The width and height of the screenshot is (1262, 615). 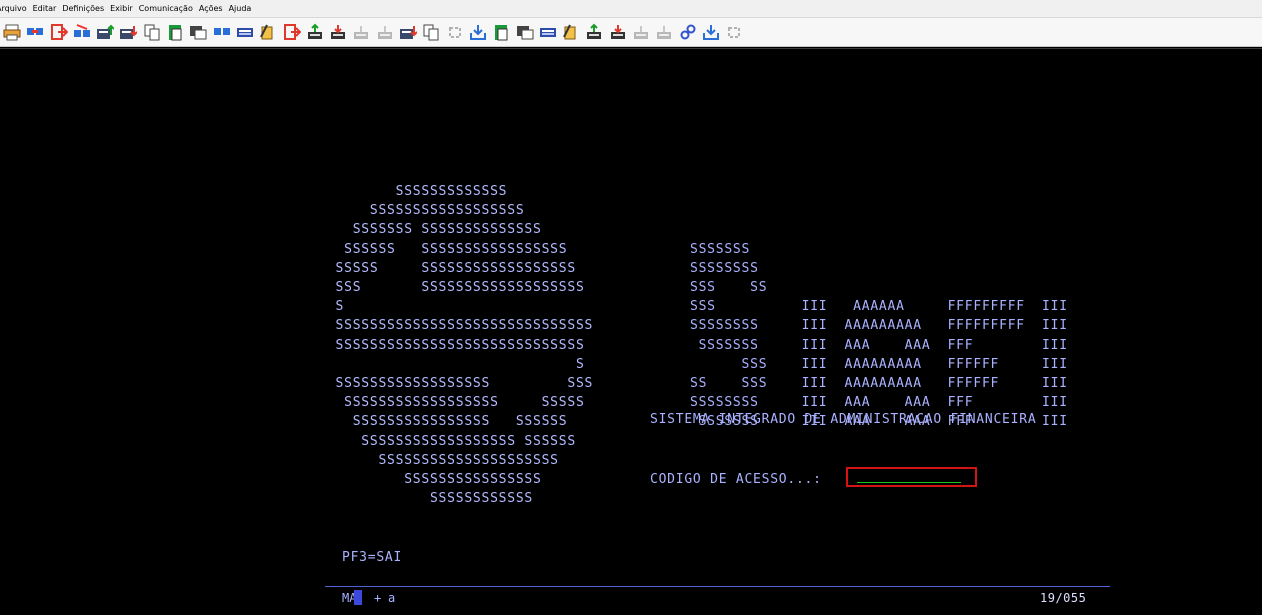 I want to click on menu-communication: Comunicação, so click(x=166, y=8).